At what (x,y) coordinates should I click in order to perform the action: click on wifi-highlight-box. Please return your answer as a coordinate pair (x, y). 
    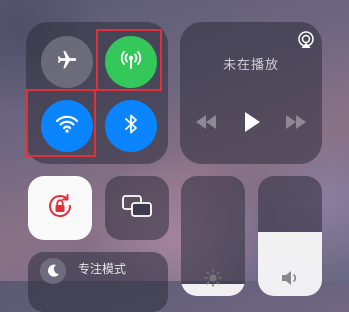
    Looking at the image, I should click on (61, 123).